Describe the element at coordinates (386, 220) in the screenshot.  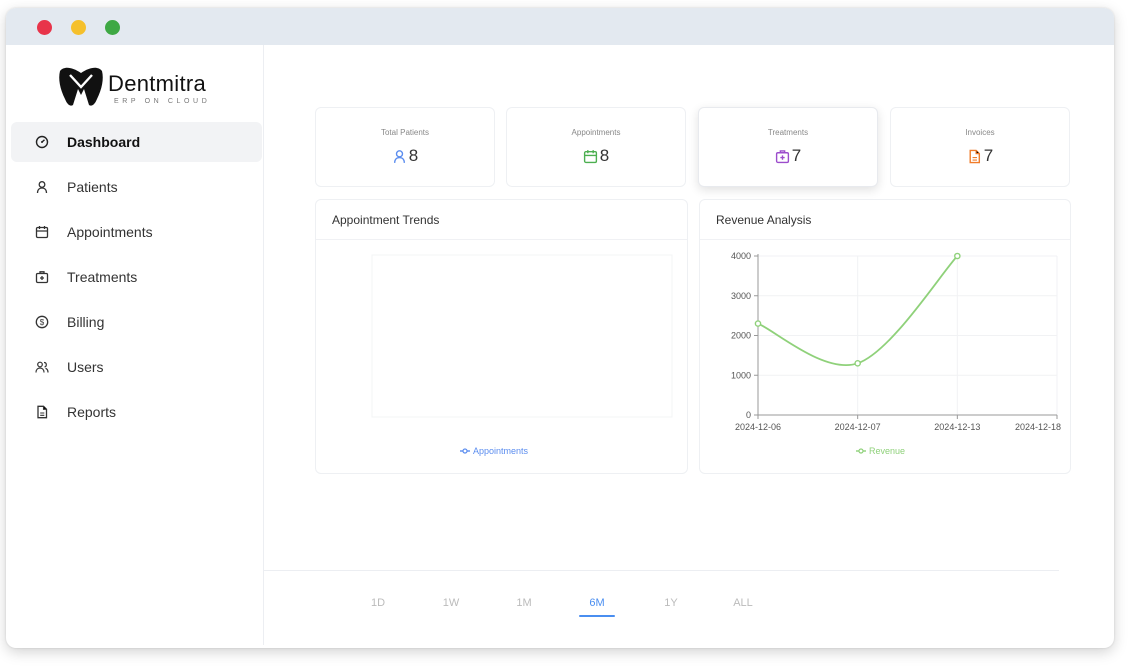
I see `chart-title: Appointment Trends` at that location.